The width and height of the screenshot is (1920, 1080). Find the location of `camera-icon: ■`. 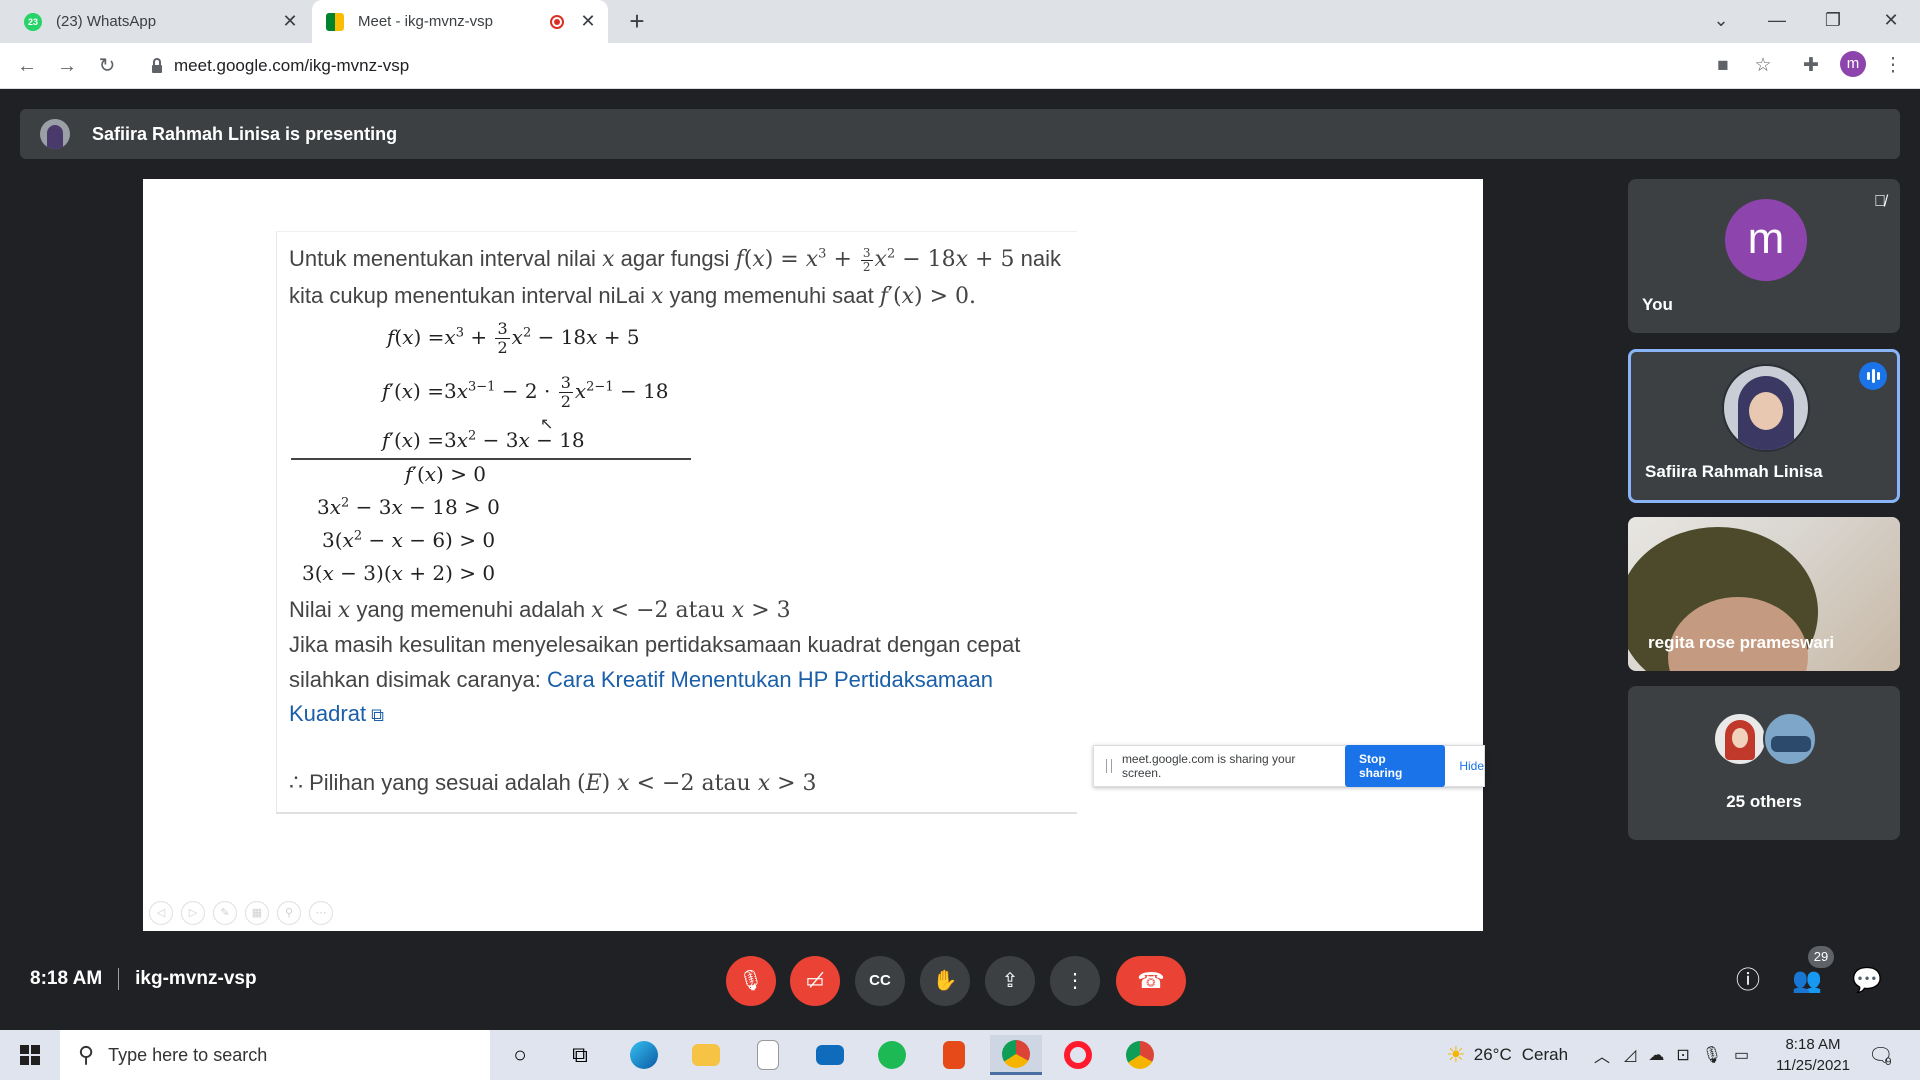

camera-icon: ■ is located at coordinates (1723, 66).